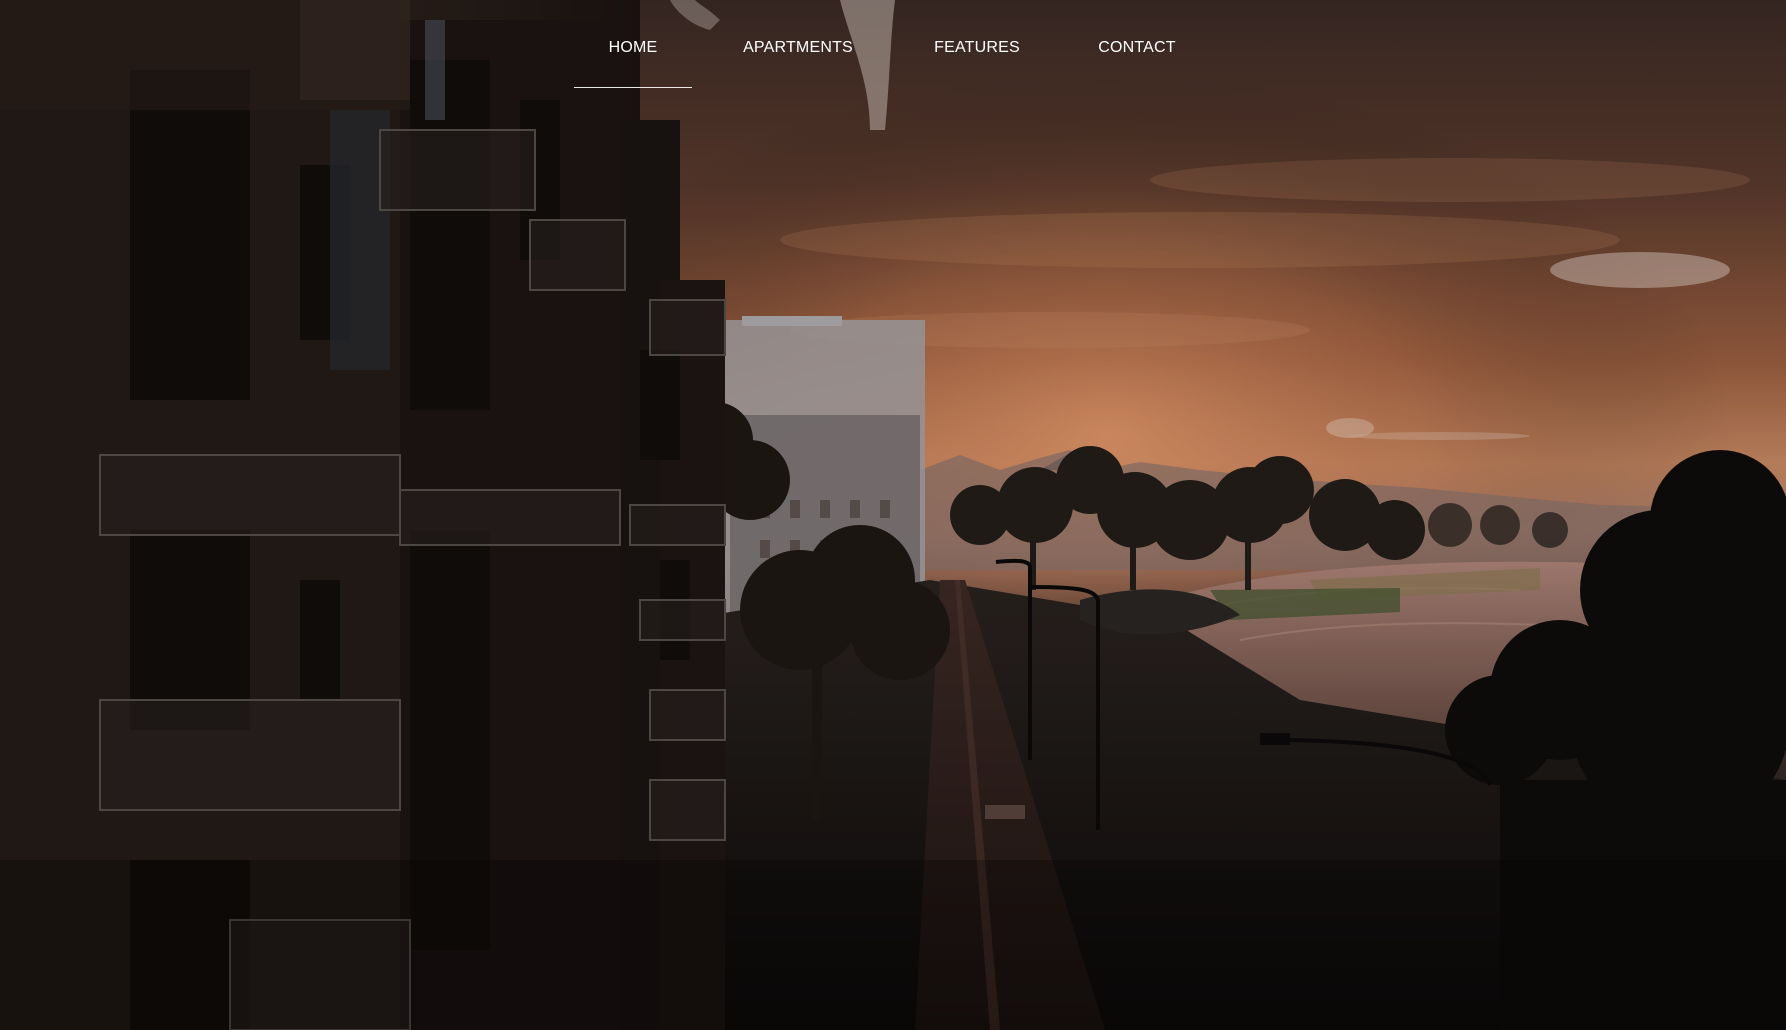  Describe the element at coordinates (633, 63) in the screenshot. I see `nav-link-home: HOME` at that location.